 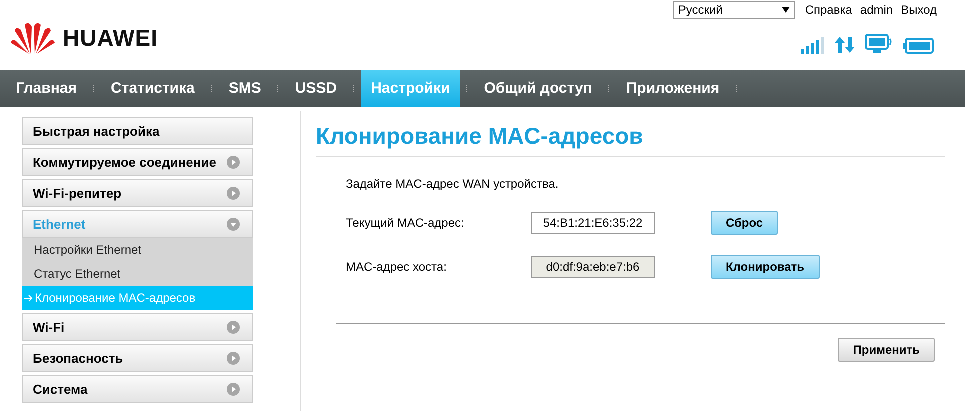 I want to click on header-link: Выход, so click(x=919, y=10).